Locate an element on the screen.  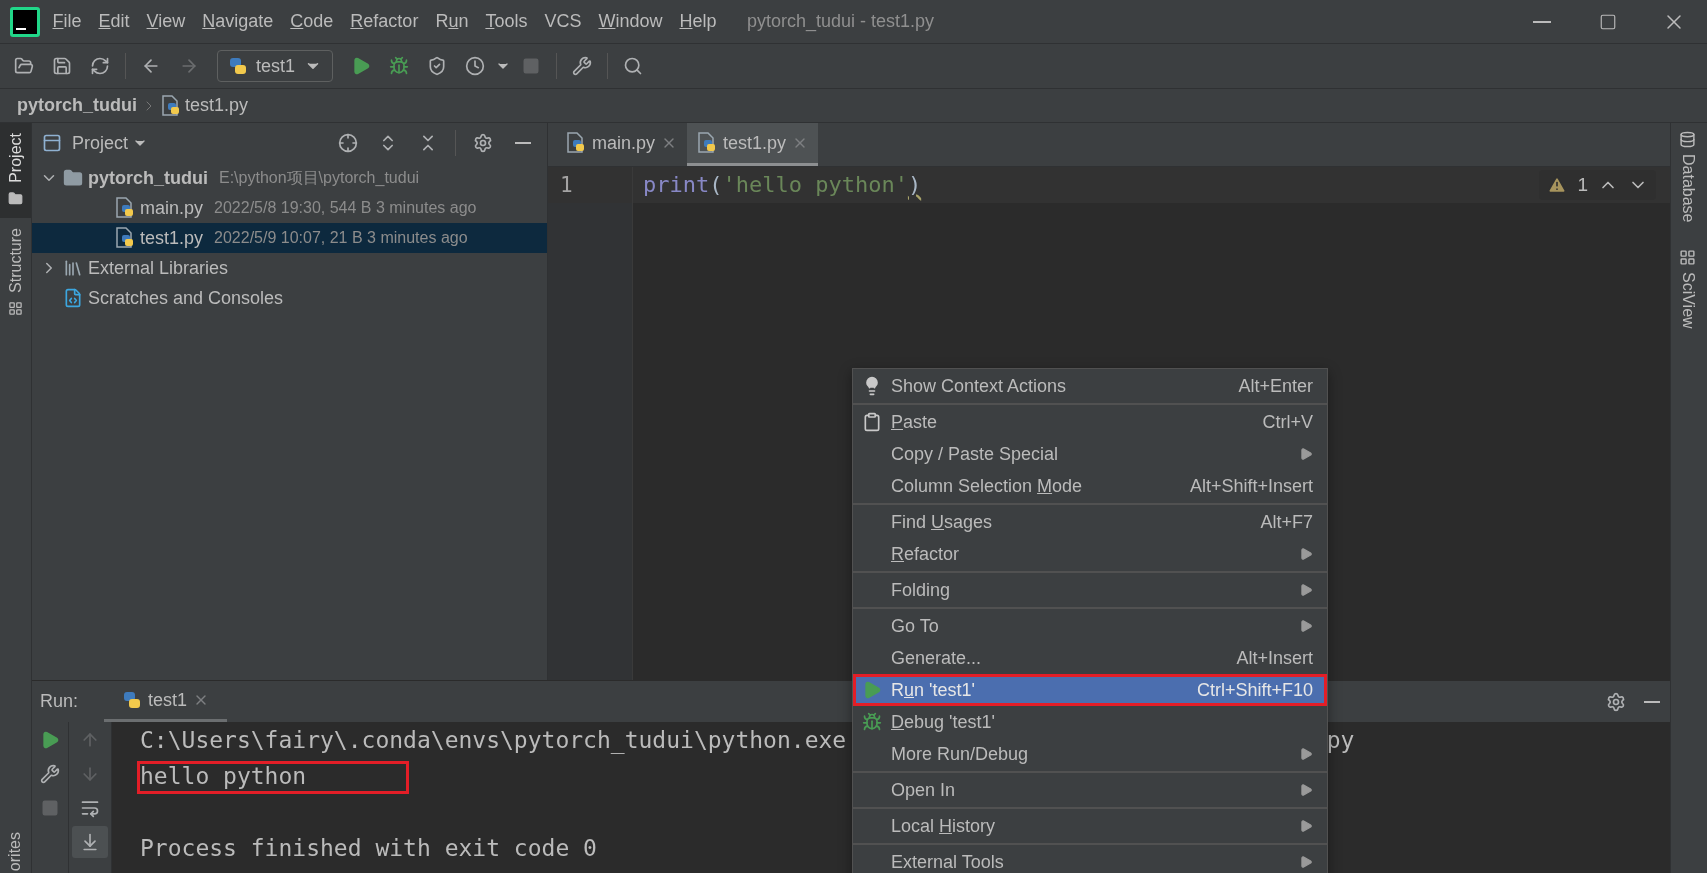
editor-tab: main.py is located at coordinates (622, 144).